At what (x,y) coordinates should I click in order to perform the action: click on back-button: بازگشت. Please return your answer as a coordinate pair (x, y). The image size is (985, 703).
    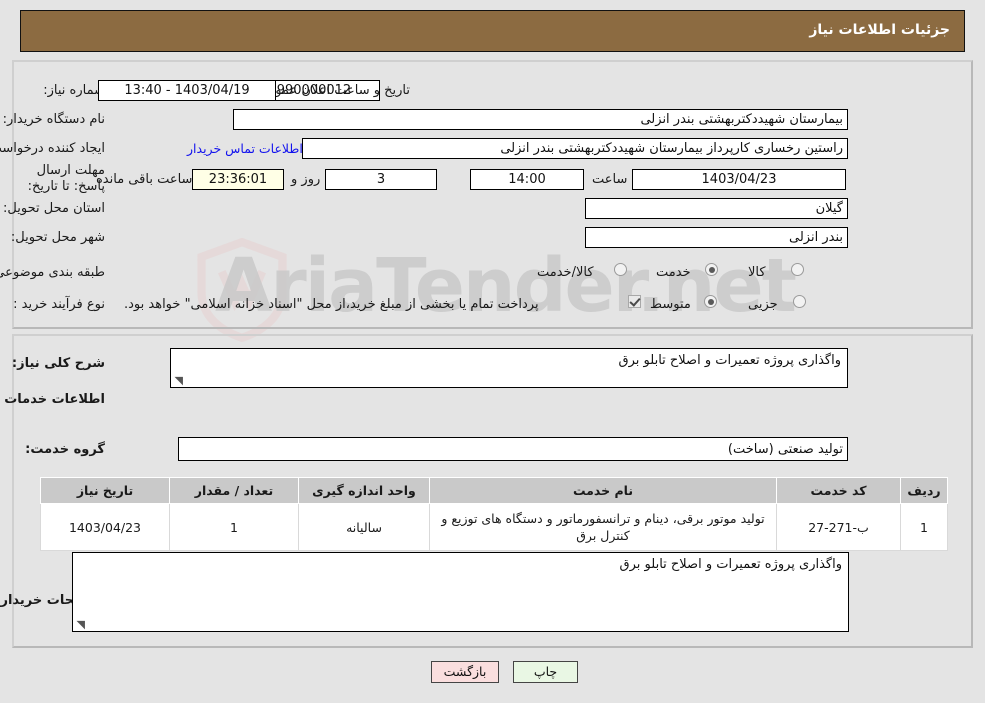
    Looking at the image, I should click on (465, 672).